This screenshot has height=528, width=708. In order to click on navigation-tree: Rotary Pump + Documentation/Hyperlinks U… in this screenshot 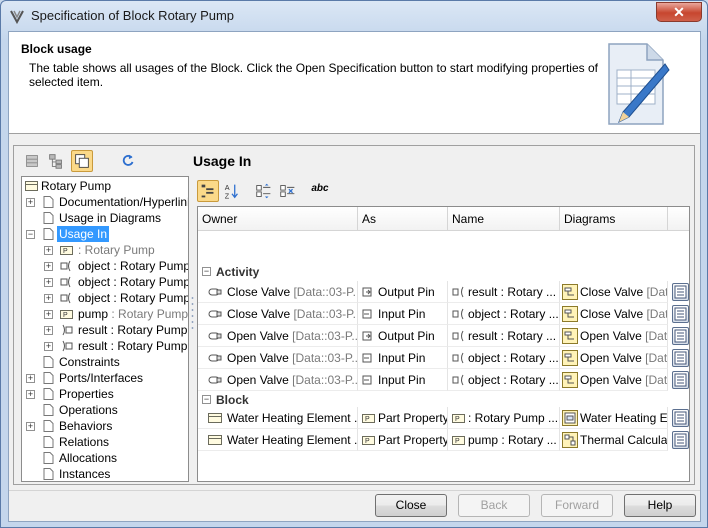, I will do `click(105, 329)`.